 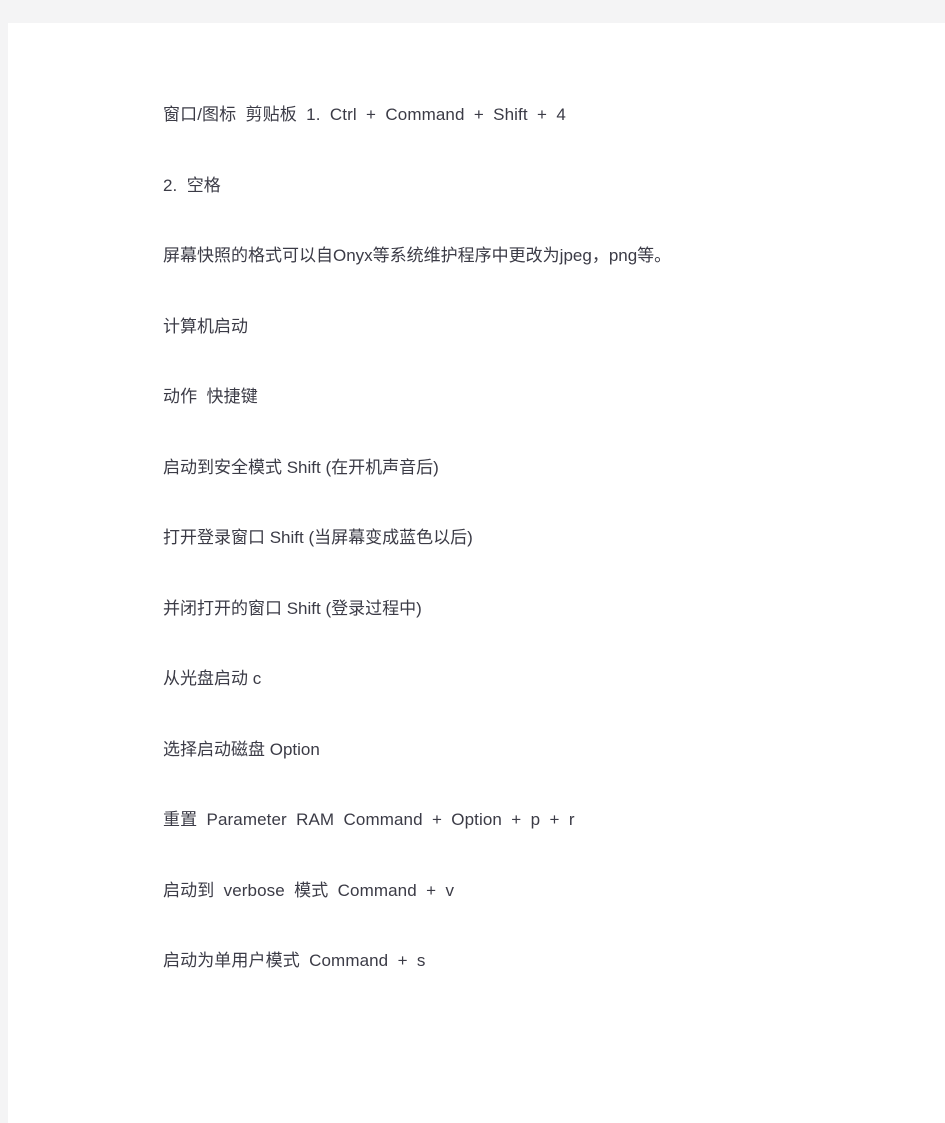 I want to click on paragraph-row-close-open-windows: 并闭打开的窗口 Shift (登录过程中), so click(x=292, y=608).